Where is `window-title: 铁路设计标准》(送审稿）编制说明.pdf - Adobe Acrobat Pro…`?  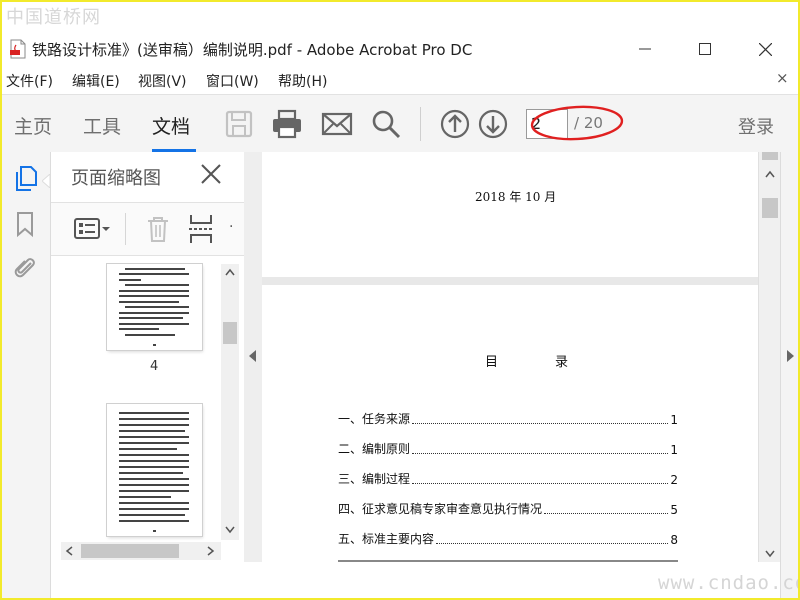
window-title: 铁路设计标准》(送审稿）编制说明.pdf - Adobe Acrobat Pro… is located at coordinates (252, 50).